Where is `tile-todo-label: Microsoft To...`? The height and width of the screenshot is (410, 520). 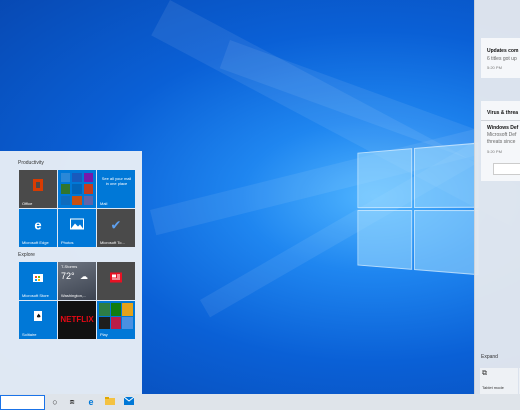 tile-todo-label: Microsoft To... is located at coordinates (112, 242).